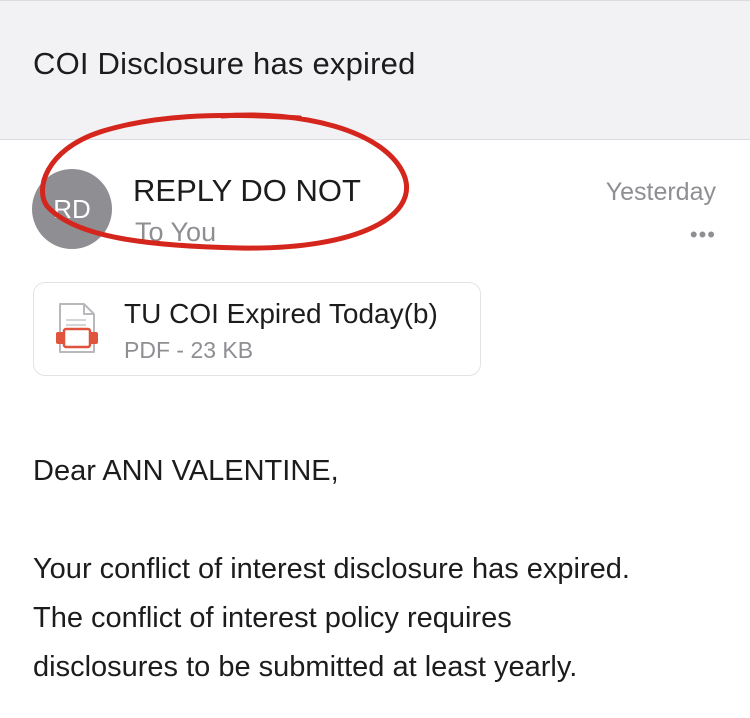 This screenshot has width=750, height=718. I want to click on attachment-card: TU COI Expired Today(b) PDF - 23 KB, so click(257, 329).